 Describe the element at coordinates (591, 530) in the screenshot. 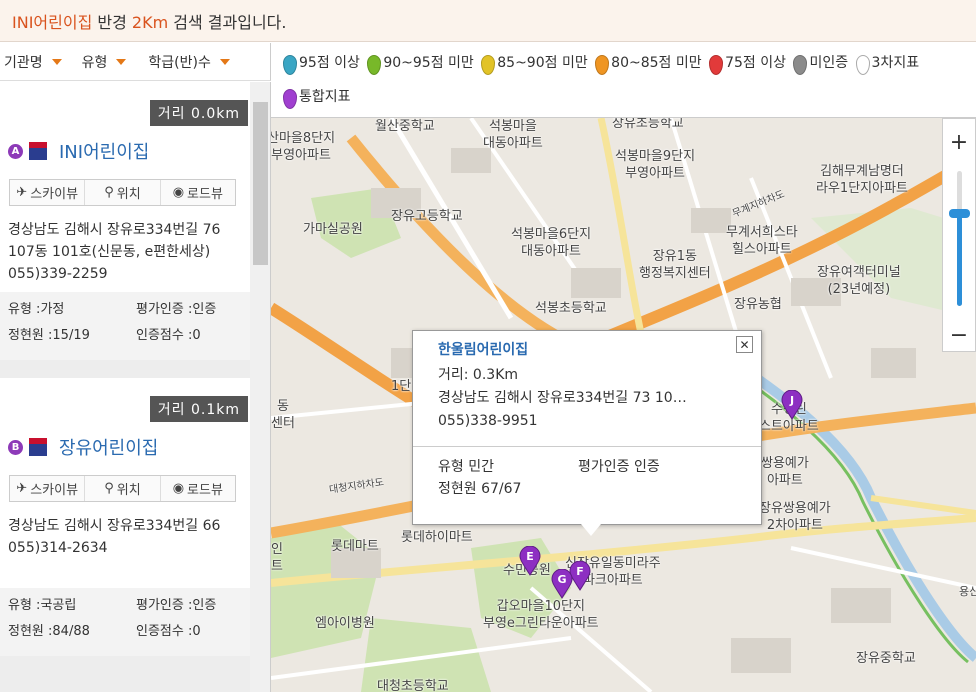

I see `popup-tail` at that location.